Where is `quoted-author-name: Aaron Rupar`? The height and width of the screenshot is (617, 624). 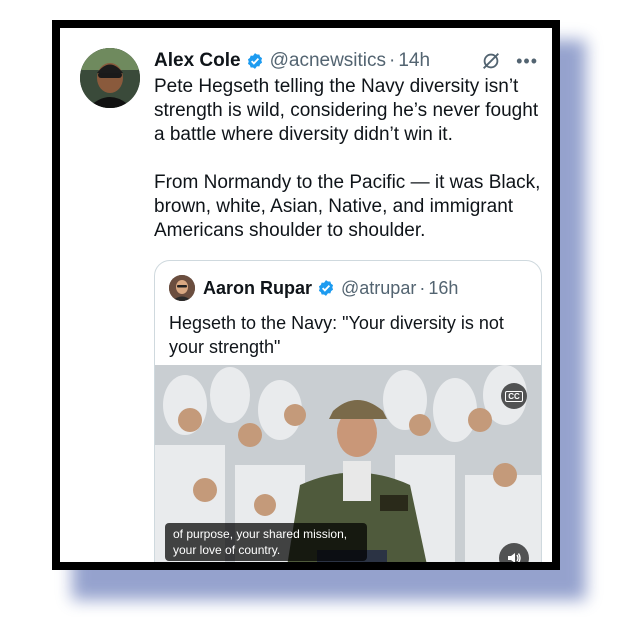
quoted-author-name: Aaron Rupar is located at coordinates (257, 288).